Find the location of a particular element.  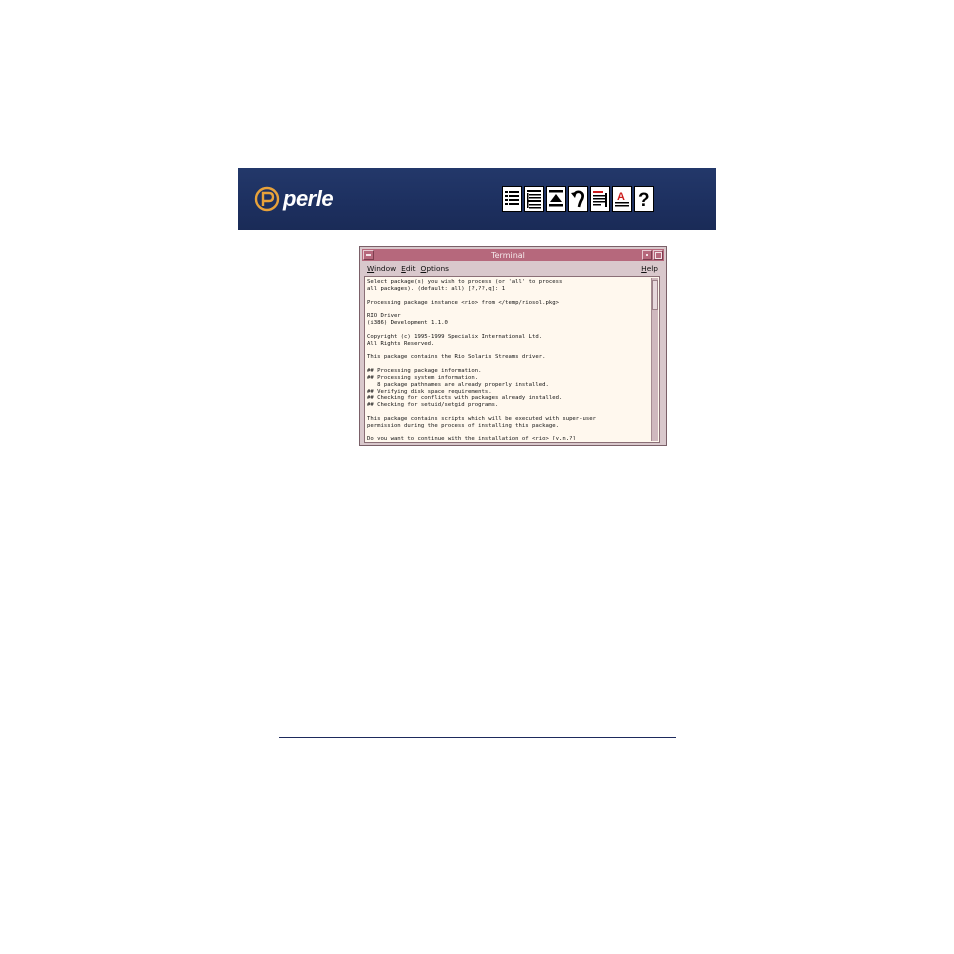

menu-window: Window is located at coordinates (381, 268).